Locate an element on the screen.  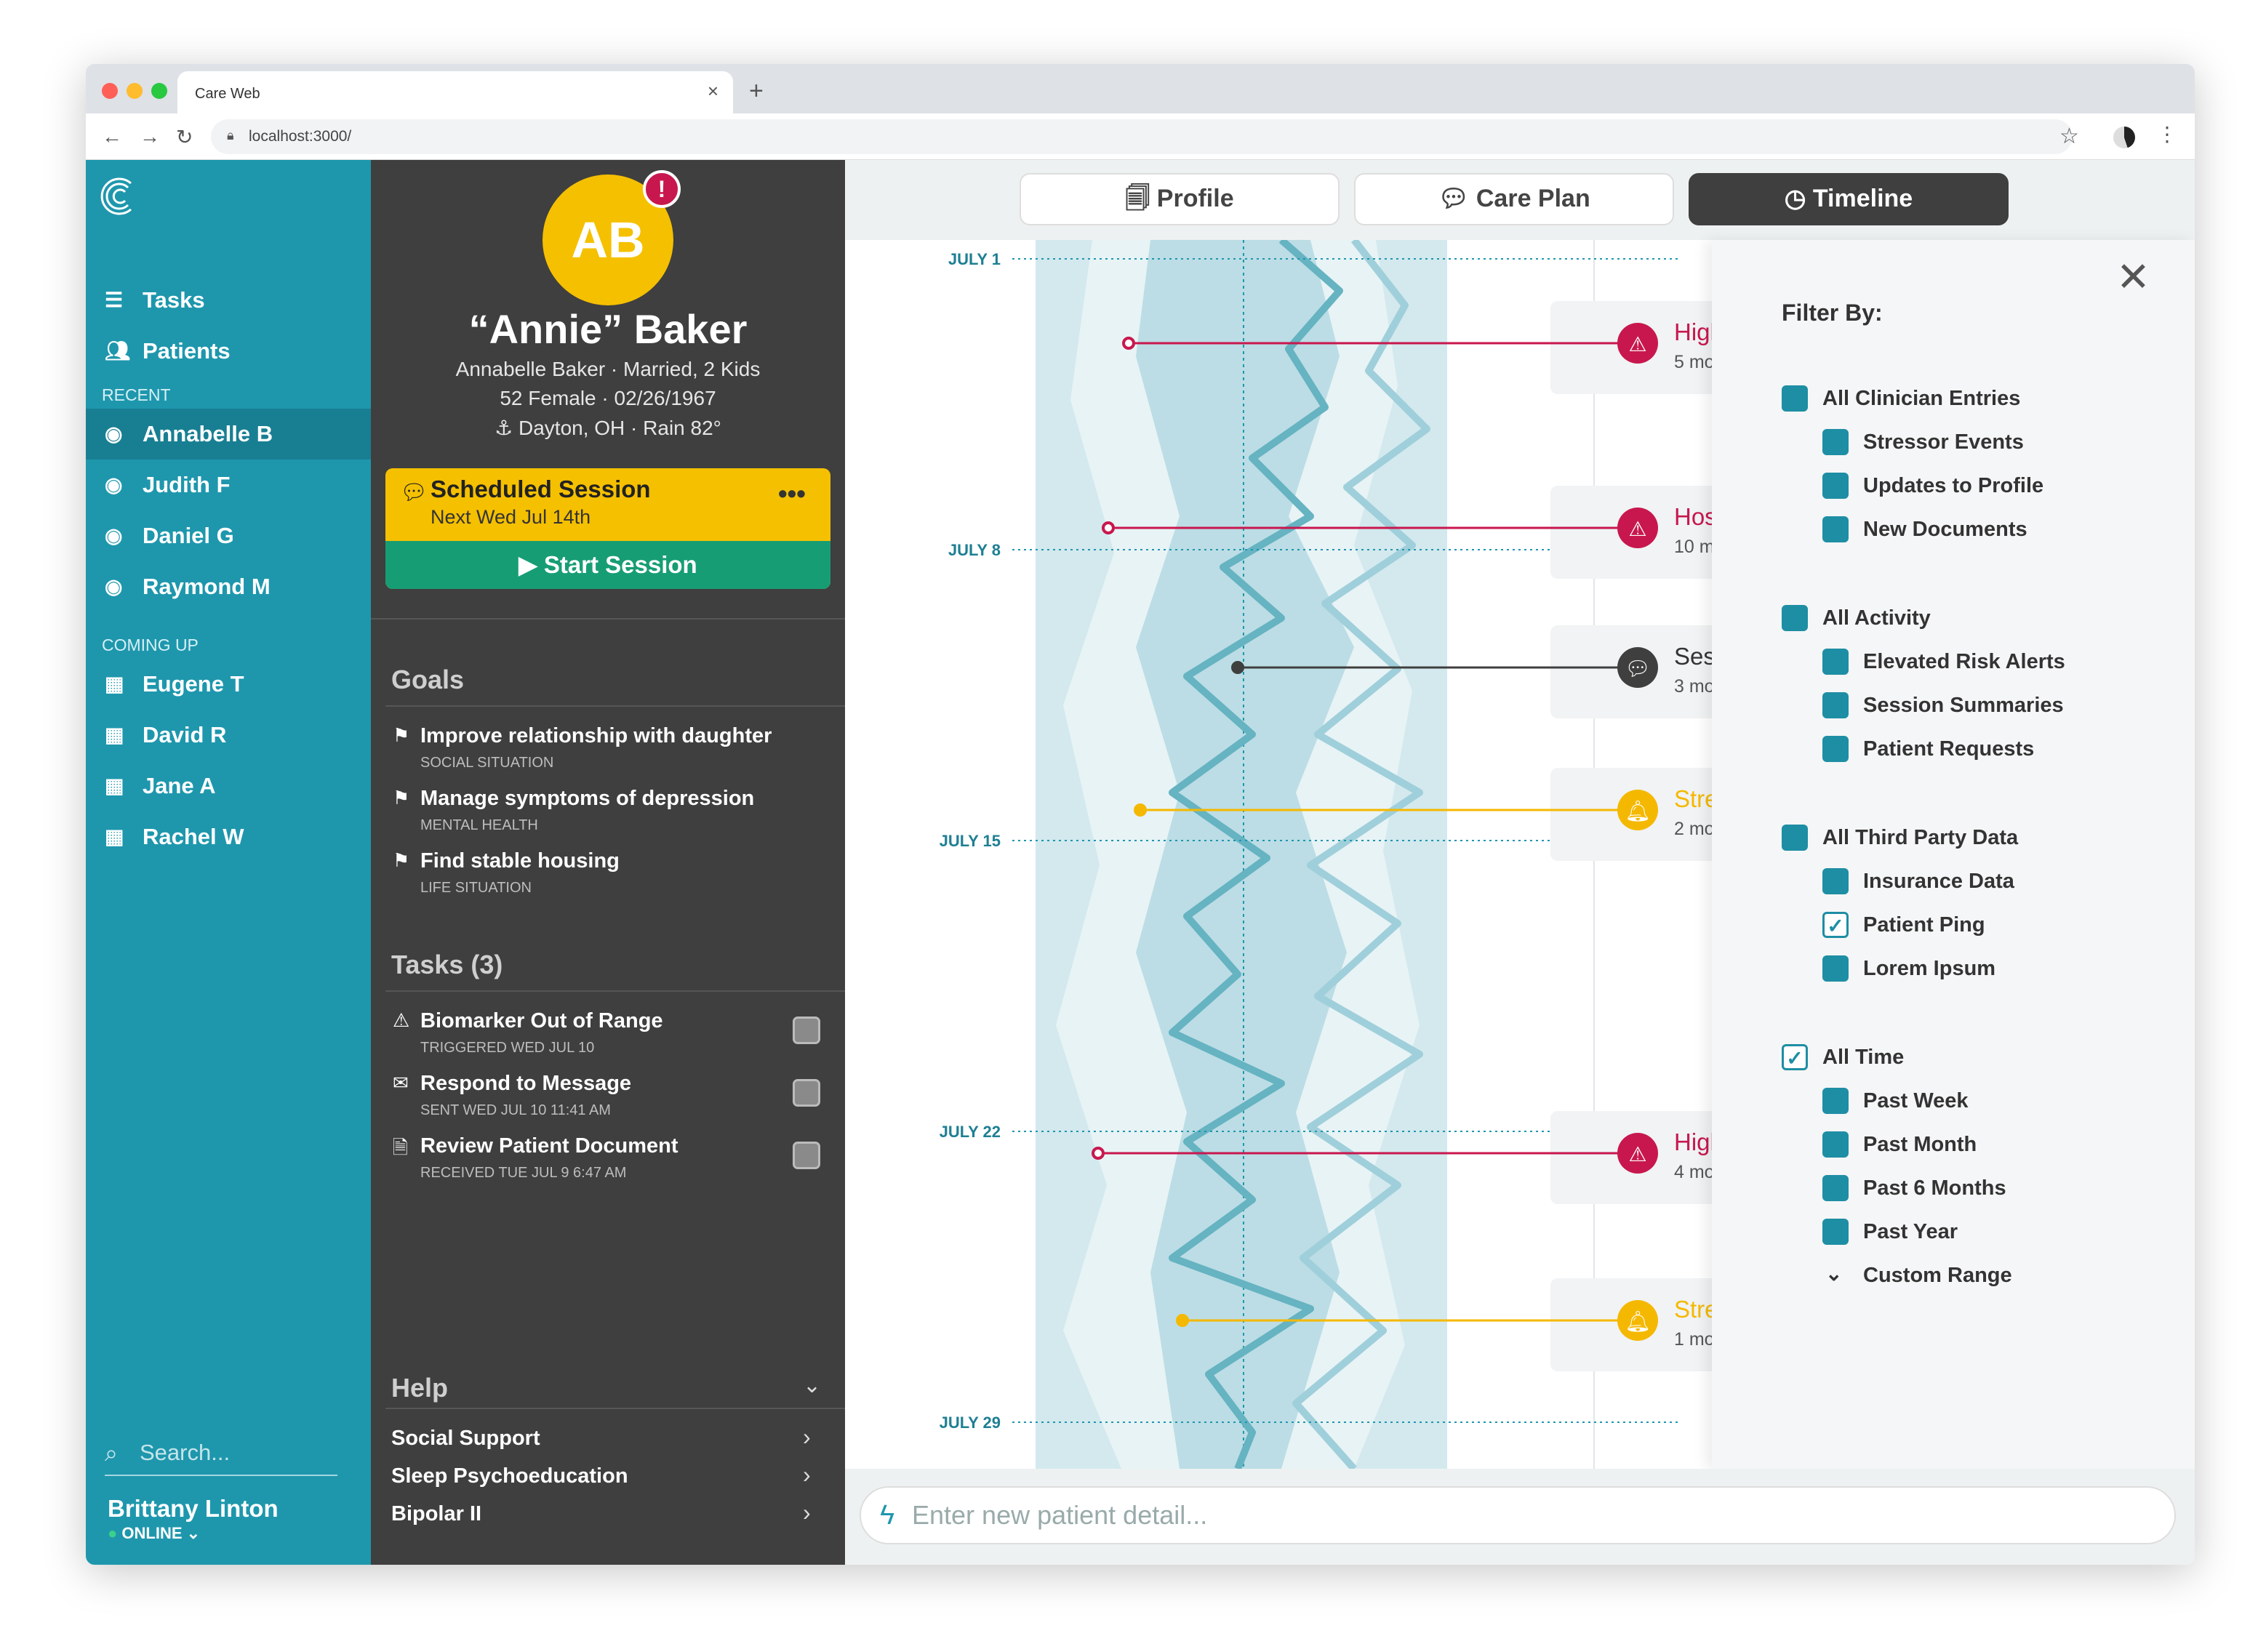
chevron-down-icon: ⌄ is located at coordinates (812, 1385).